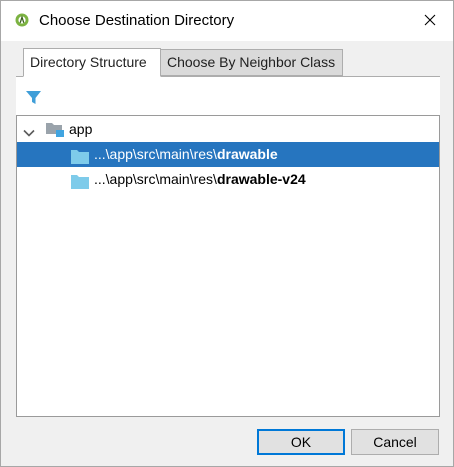 This screenshot has width=454, height=467. What do you see at coordinates (81, 129) in the screenshot?
I see `tree-root-label: app` at bounding box center [81, 129].